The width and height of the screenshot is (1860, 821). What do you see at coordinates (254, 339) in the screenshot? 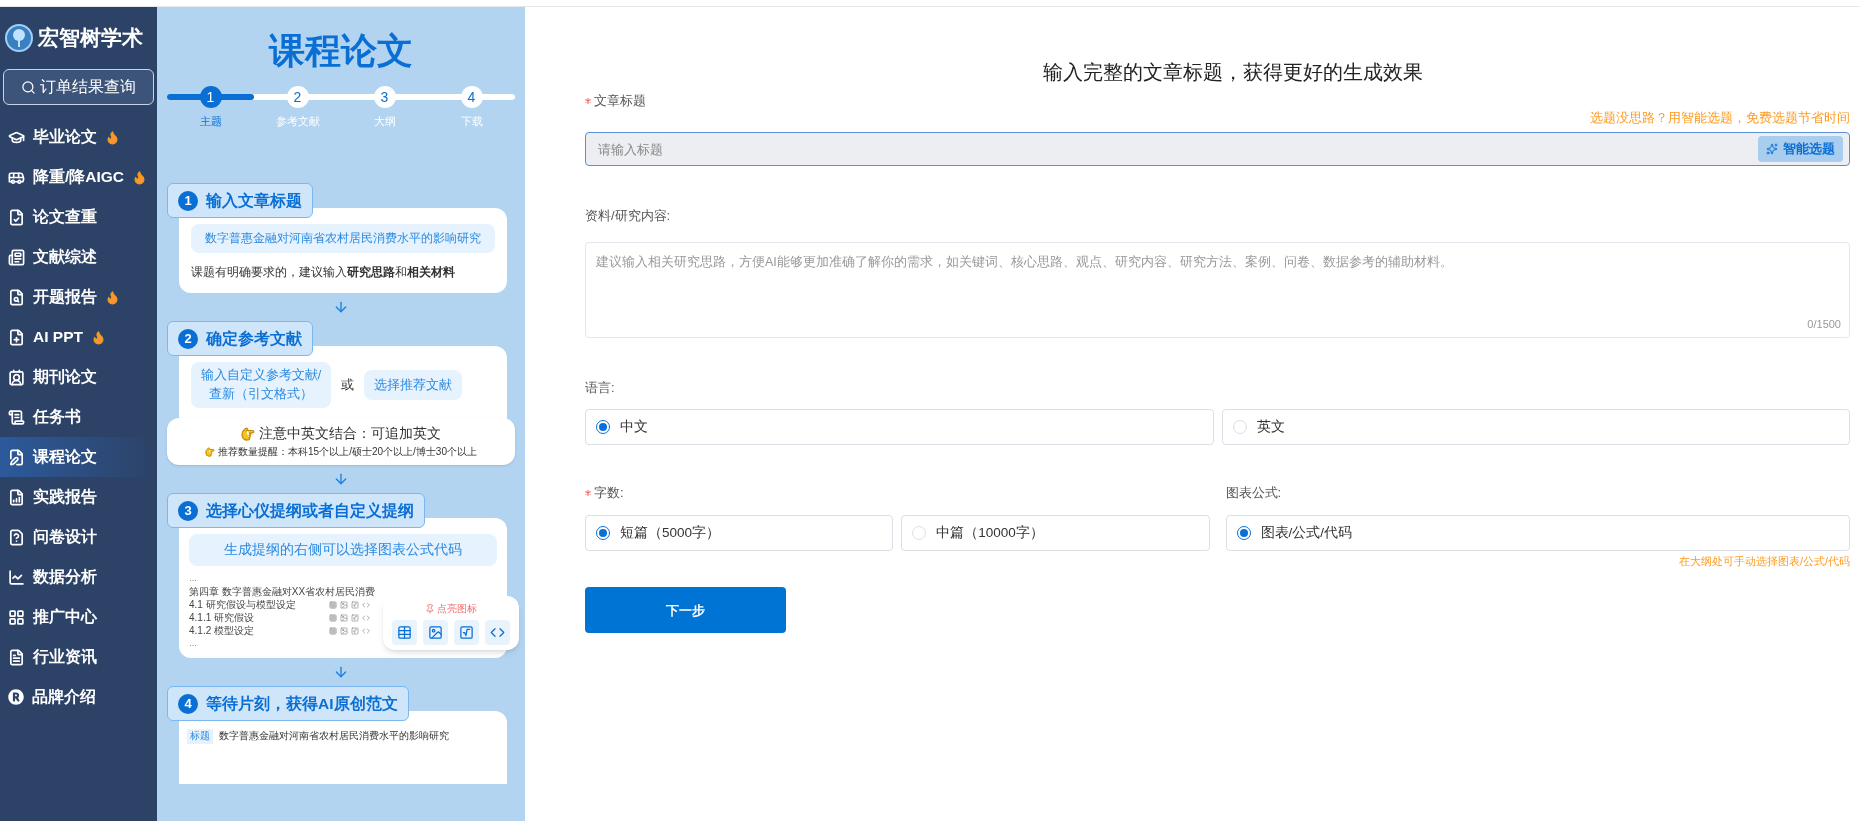
I see `step-title: 确定参考文献` at bounding box center [254, 339].